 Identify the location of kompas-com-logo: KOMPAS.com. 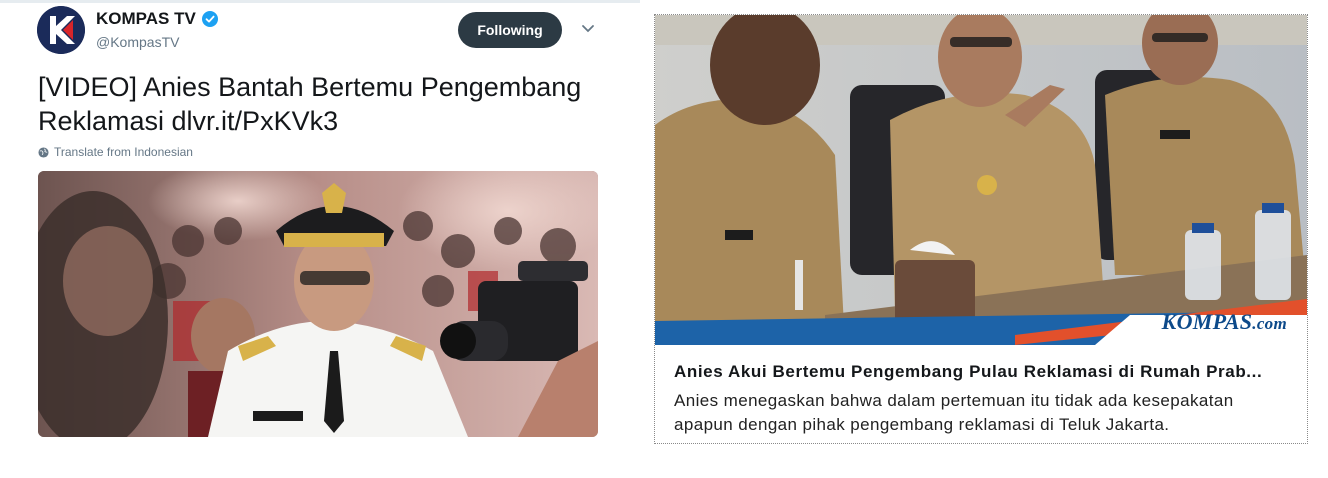
(1224, 322).